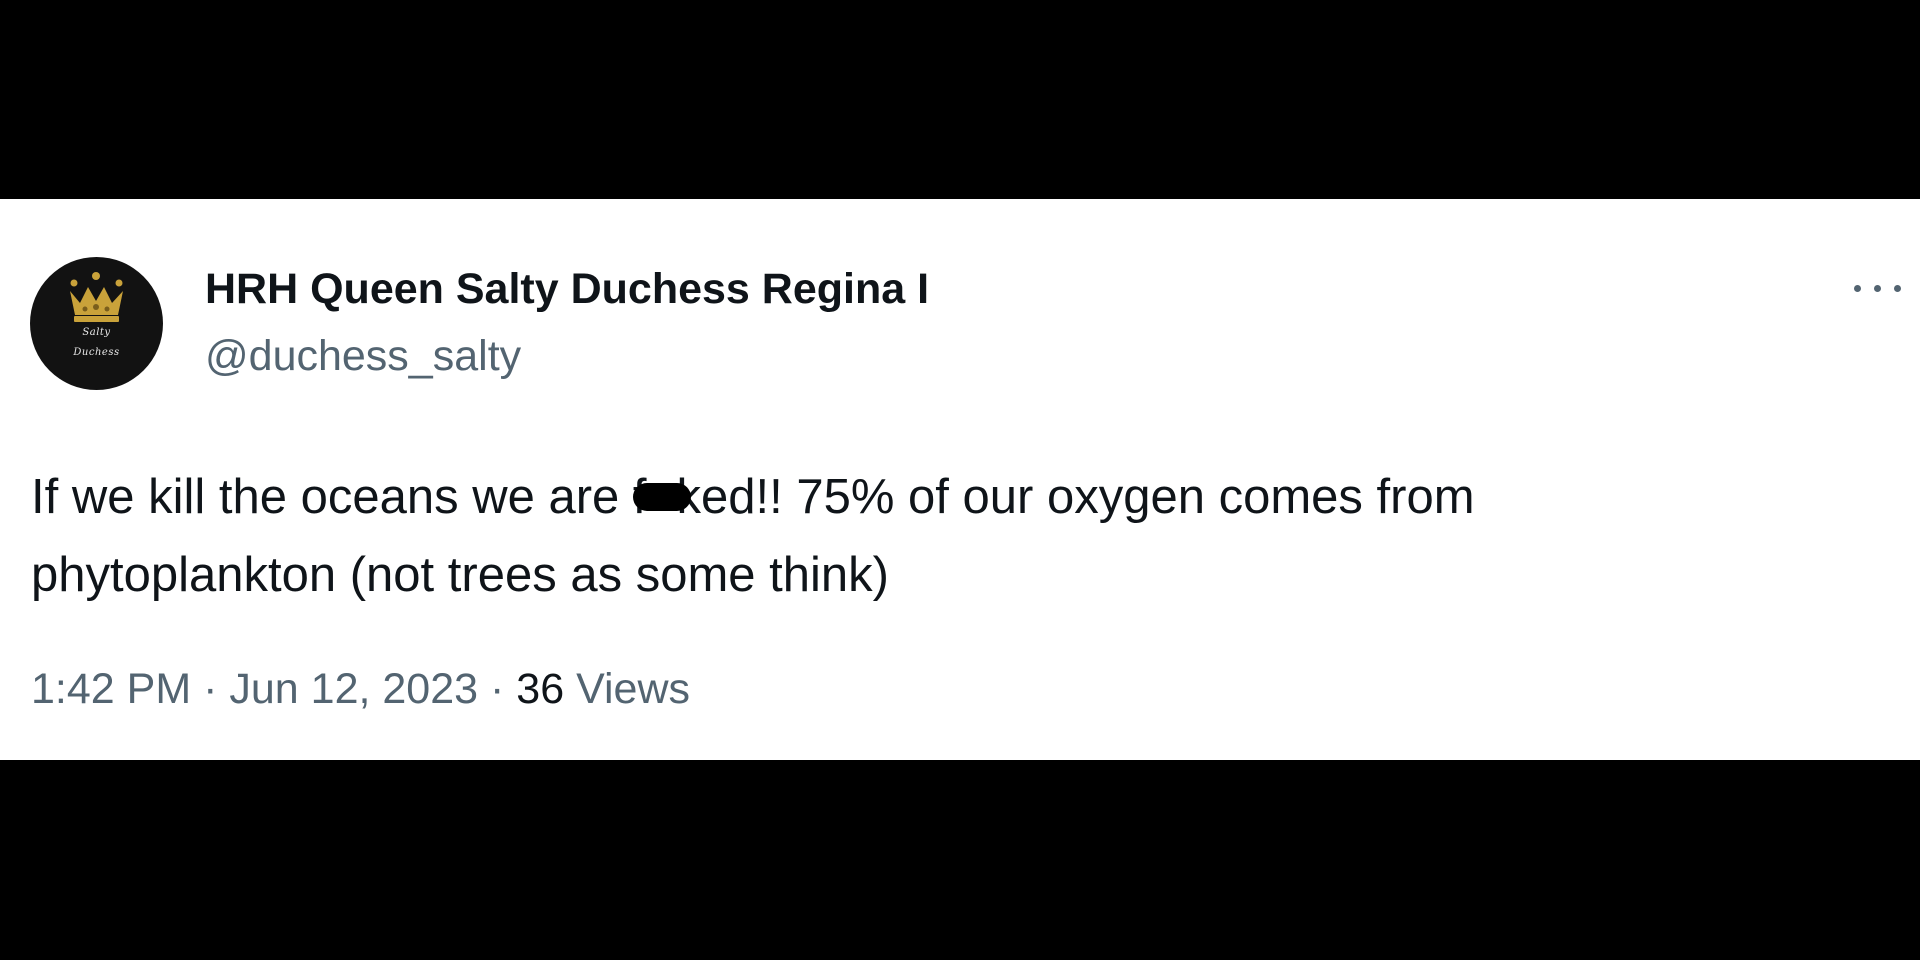 The image size is (1920, 960). What do you see at coordinates (96, 297) in the screenshot?
I see `crown-icon` at bounding box center [96, 297].